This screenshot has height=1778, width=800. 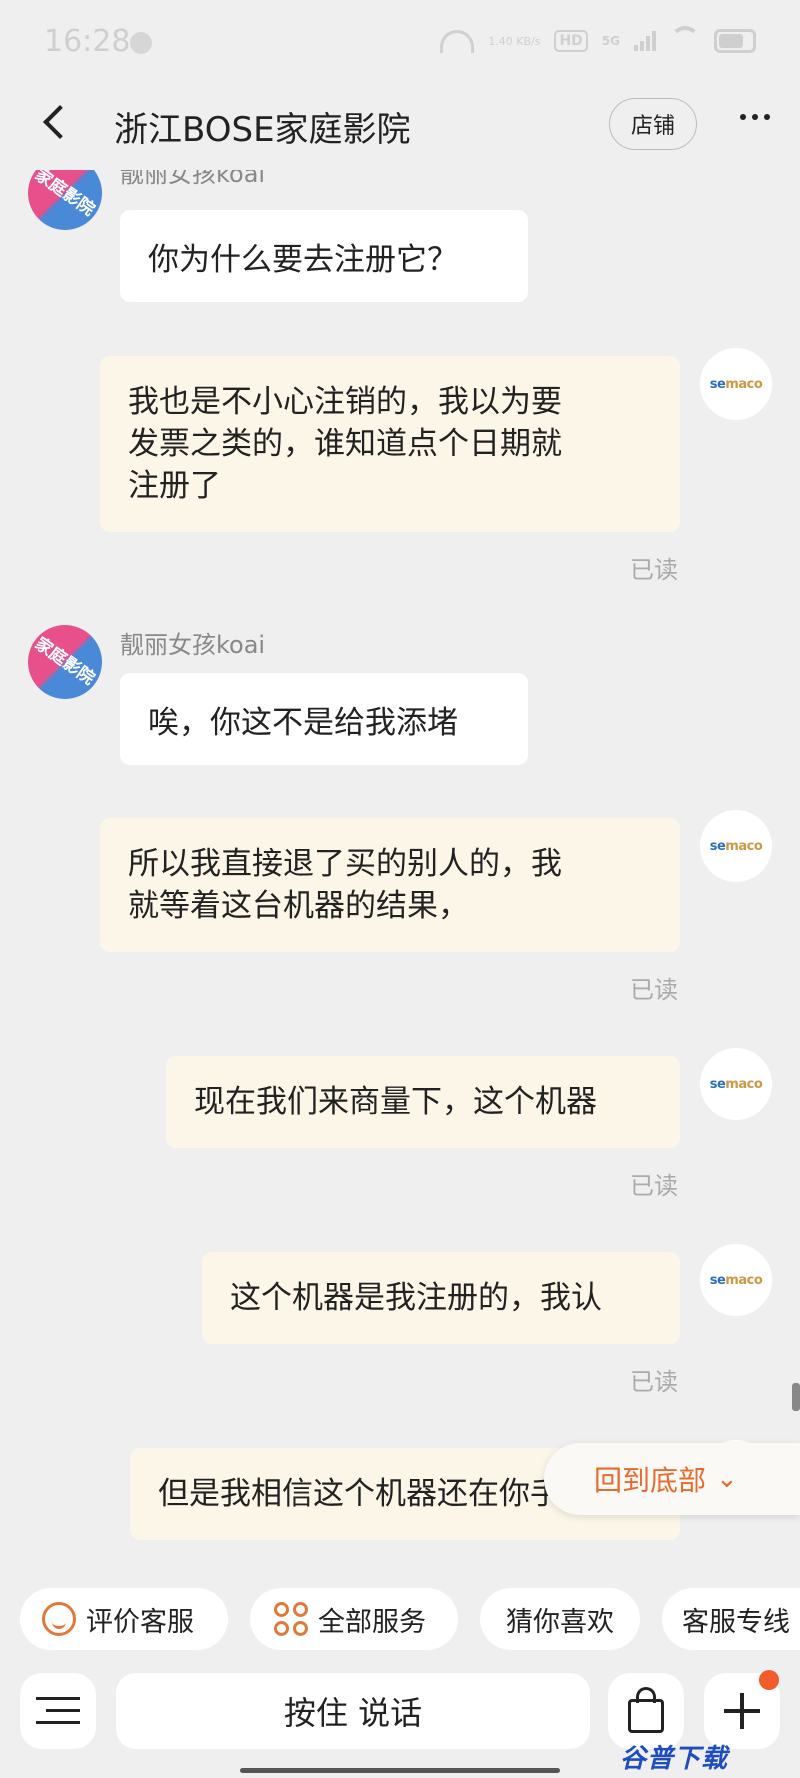 I want to click on page-title: 浙江BOSE家庭影院, so click(x=262, y=130).